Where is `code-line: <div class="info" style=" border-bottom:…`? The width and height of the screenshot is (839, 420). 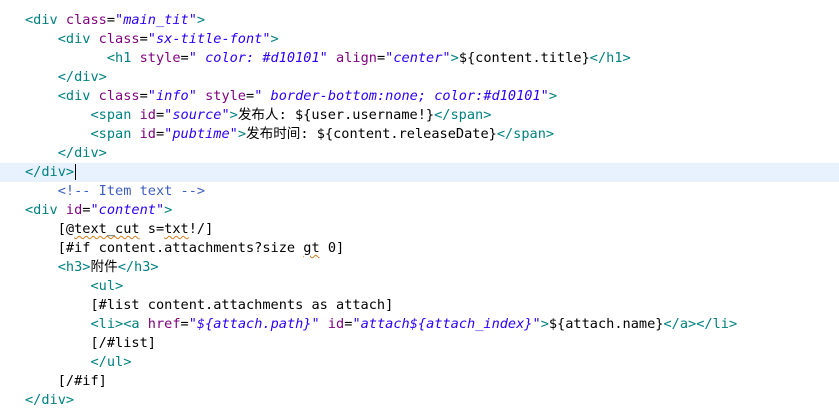 code-line: <div class="info" style=" border-bottom:… is located at coordinates (419, 96).